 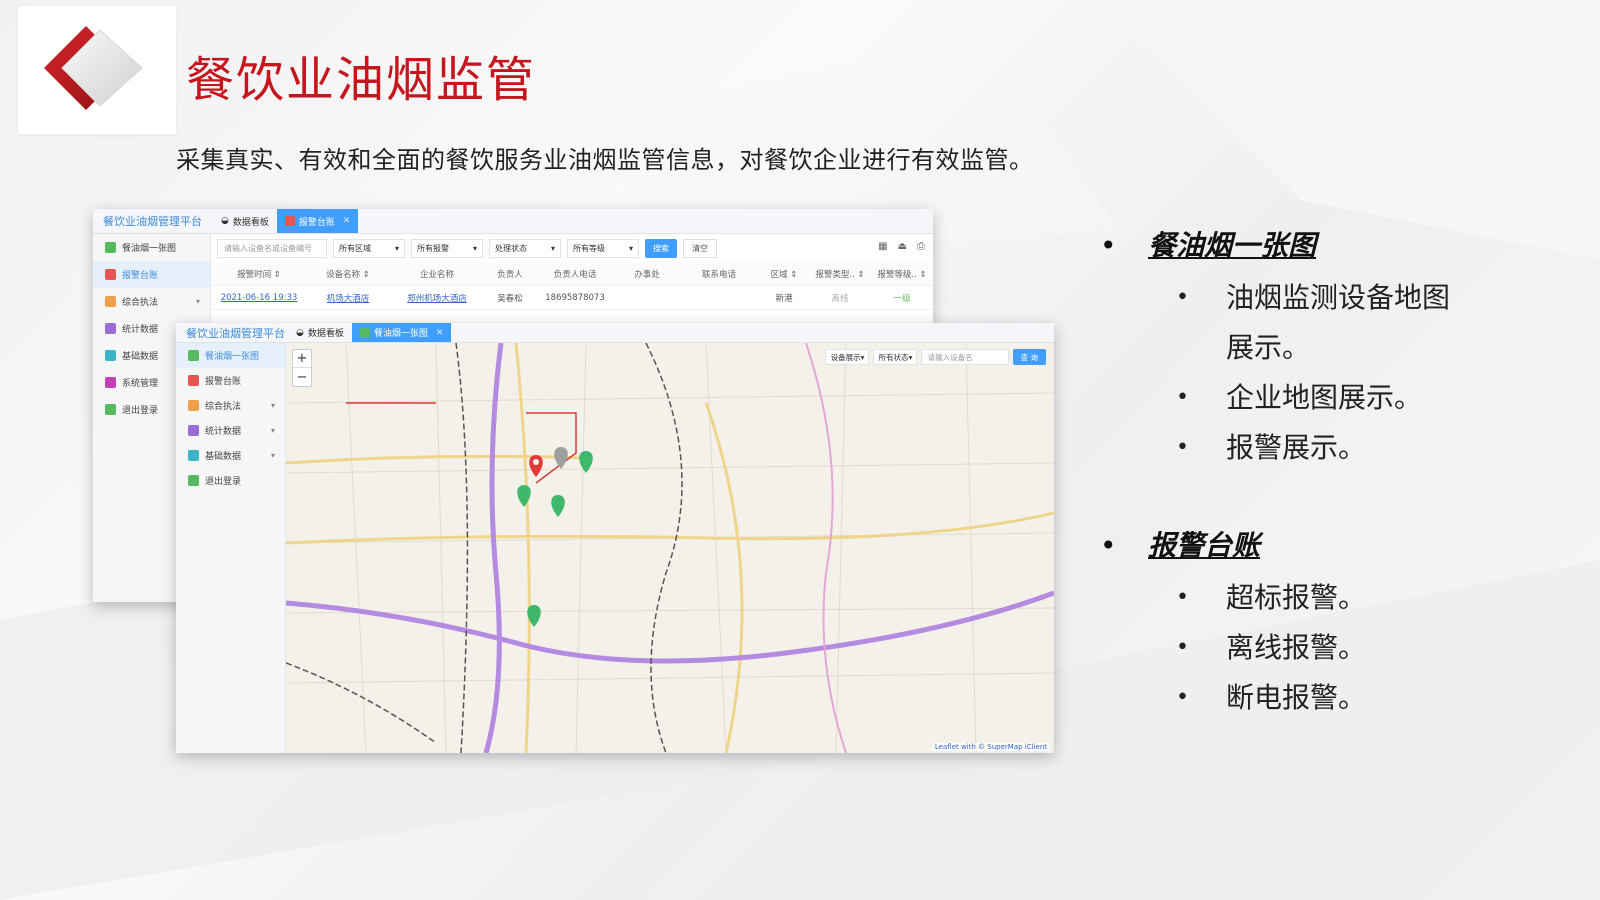 I want to click on column-header: 报警等级.. ⇕, so click(x=902, y=274).